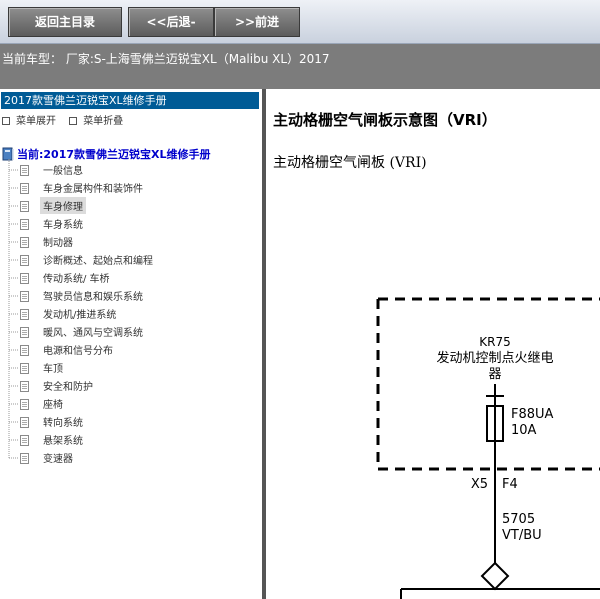  I want to click on tree-item: 暖风、通风与空调系统, so click(78, 332).